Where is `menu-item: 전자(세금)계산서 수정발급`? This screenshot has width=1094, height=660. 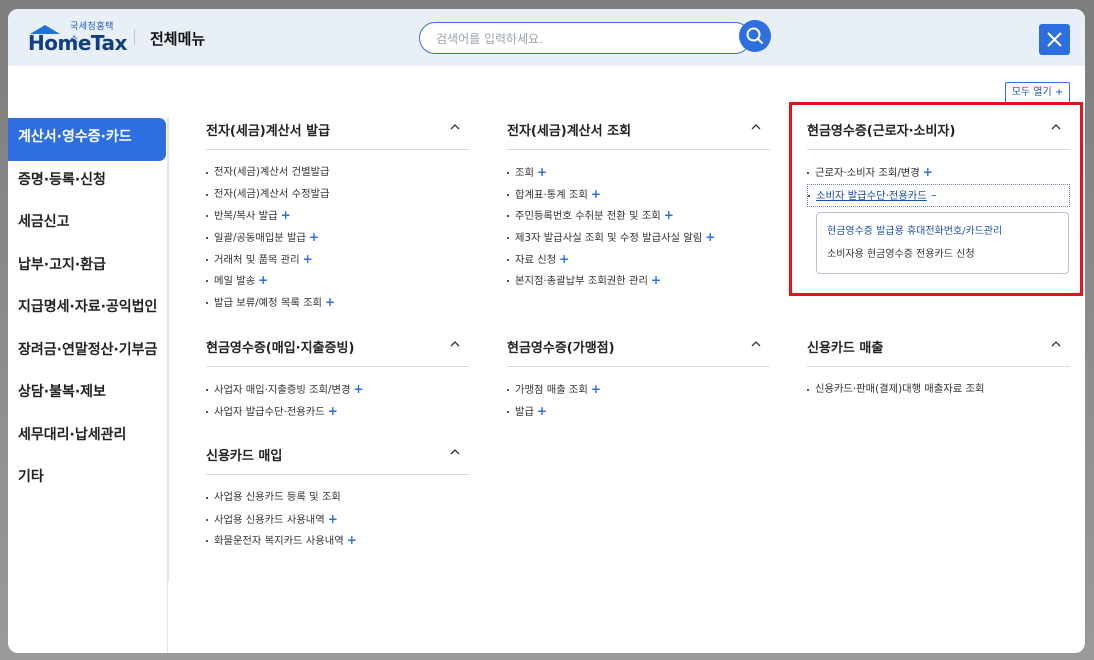 menu-item: 전자(세금)계산서 수정발급 is located at coordinates (337, 195).